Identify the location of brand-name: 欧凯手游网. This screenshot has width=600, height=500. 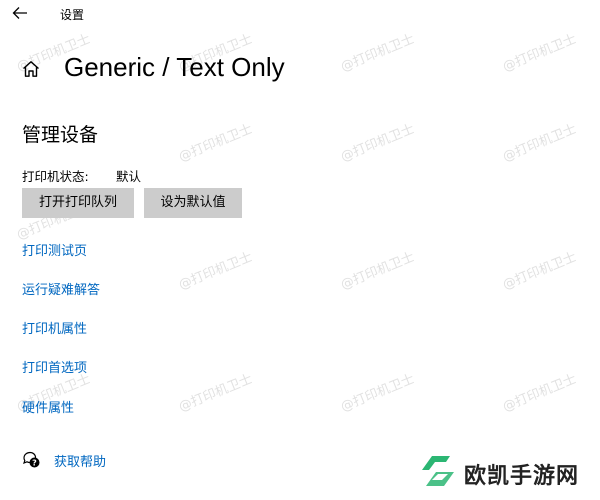
(522, 476).